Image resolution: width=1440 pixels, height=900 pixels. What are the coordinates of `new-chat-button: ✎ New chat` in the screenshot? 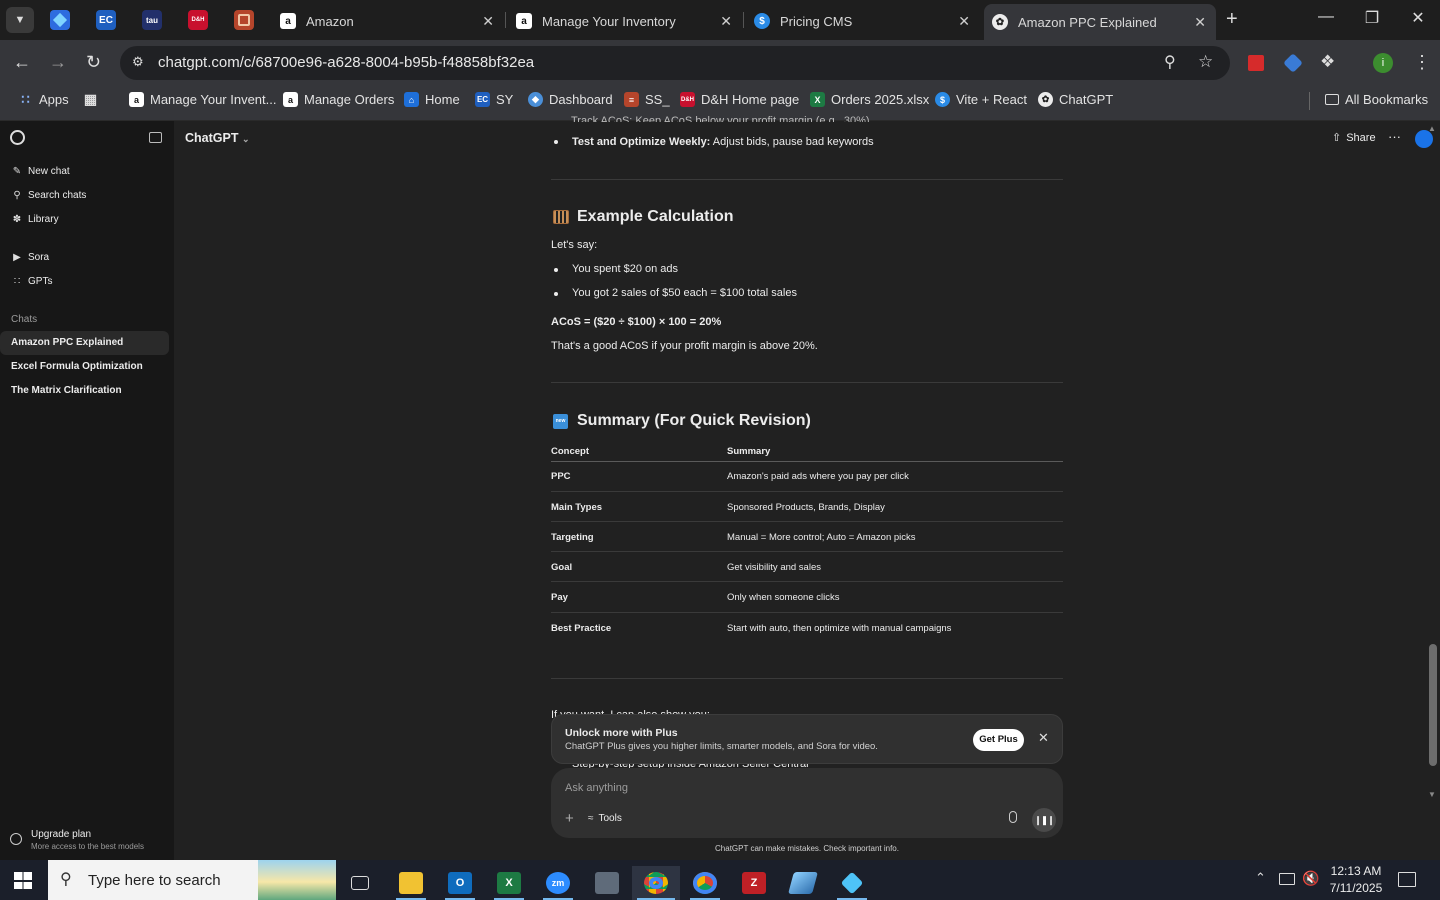 It's located at (40, 171).